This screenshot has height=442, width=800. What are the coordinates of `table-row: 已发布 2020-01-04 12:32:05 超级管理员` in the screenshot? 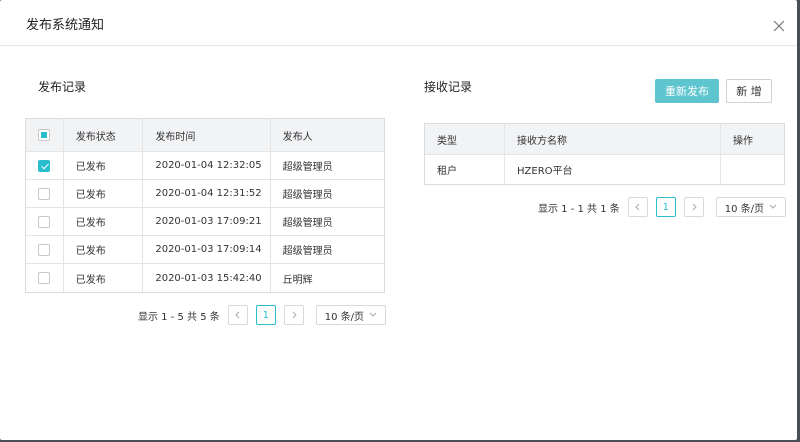 It's located at (205, 166).